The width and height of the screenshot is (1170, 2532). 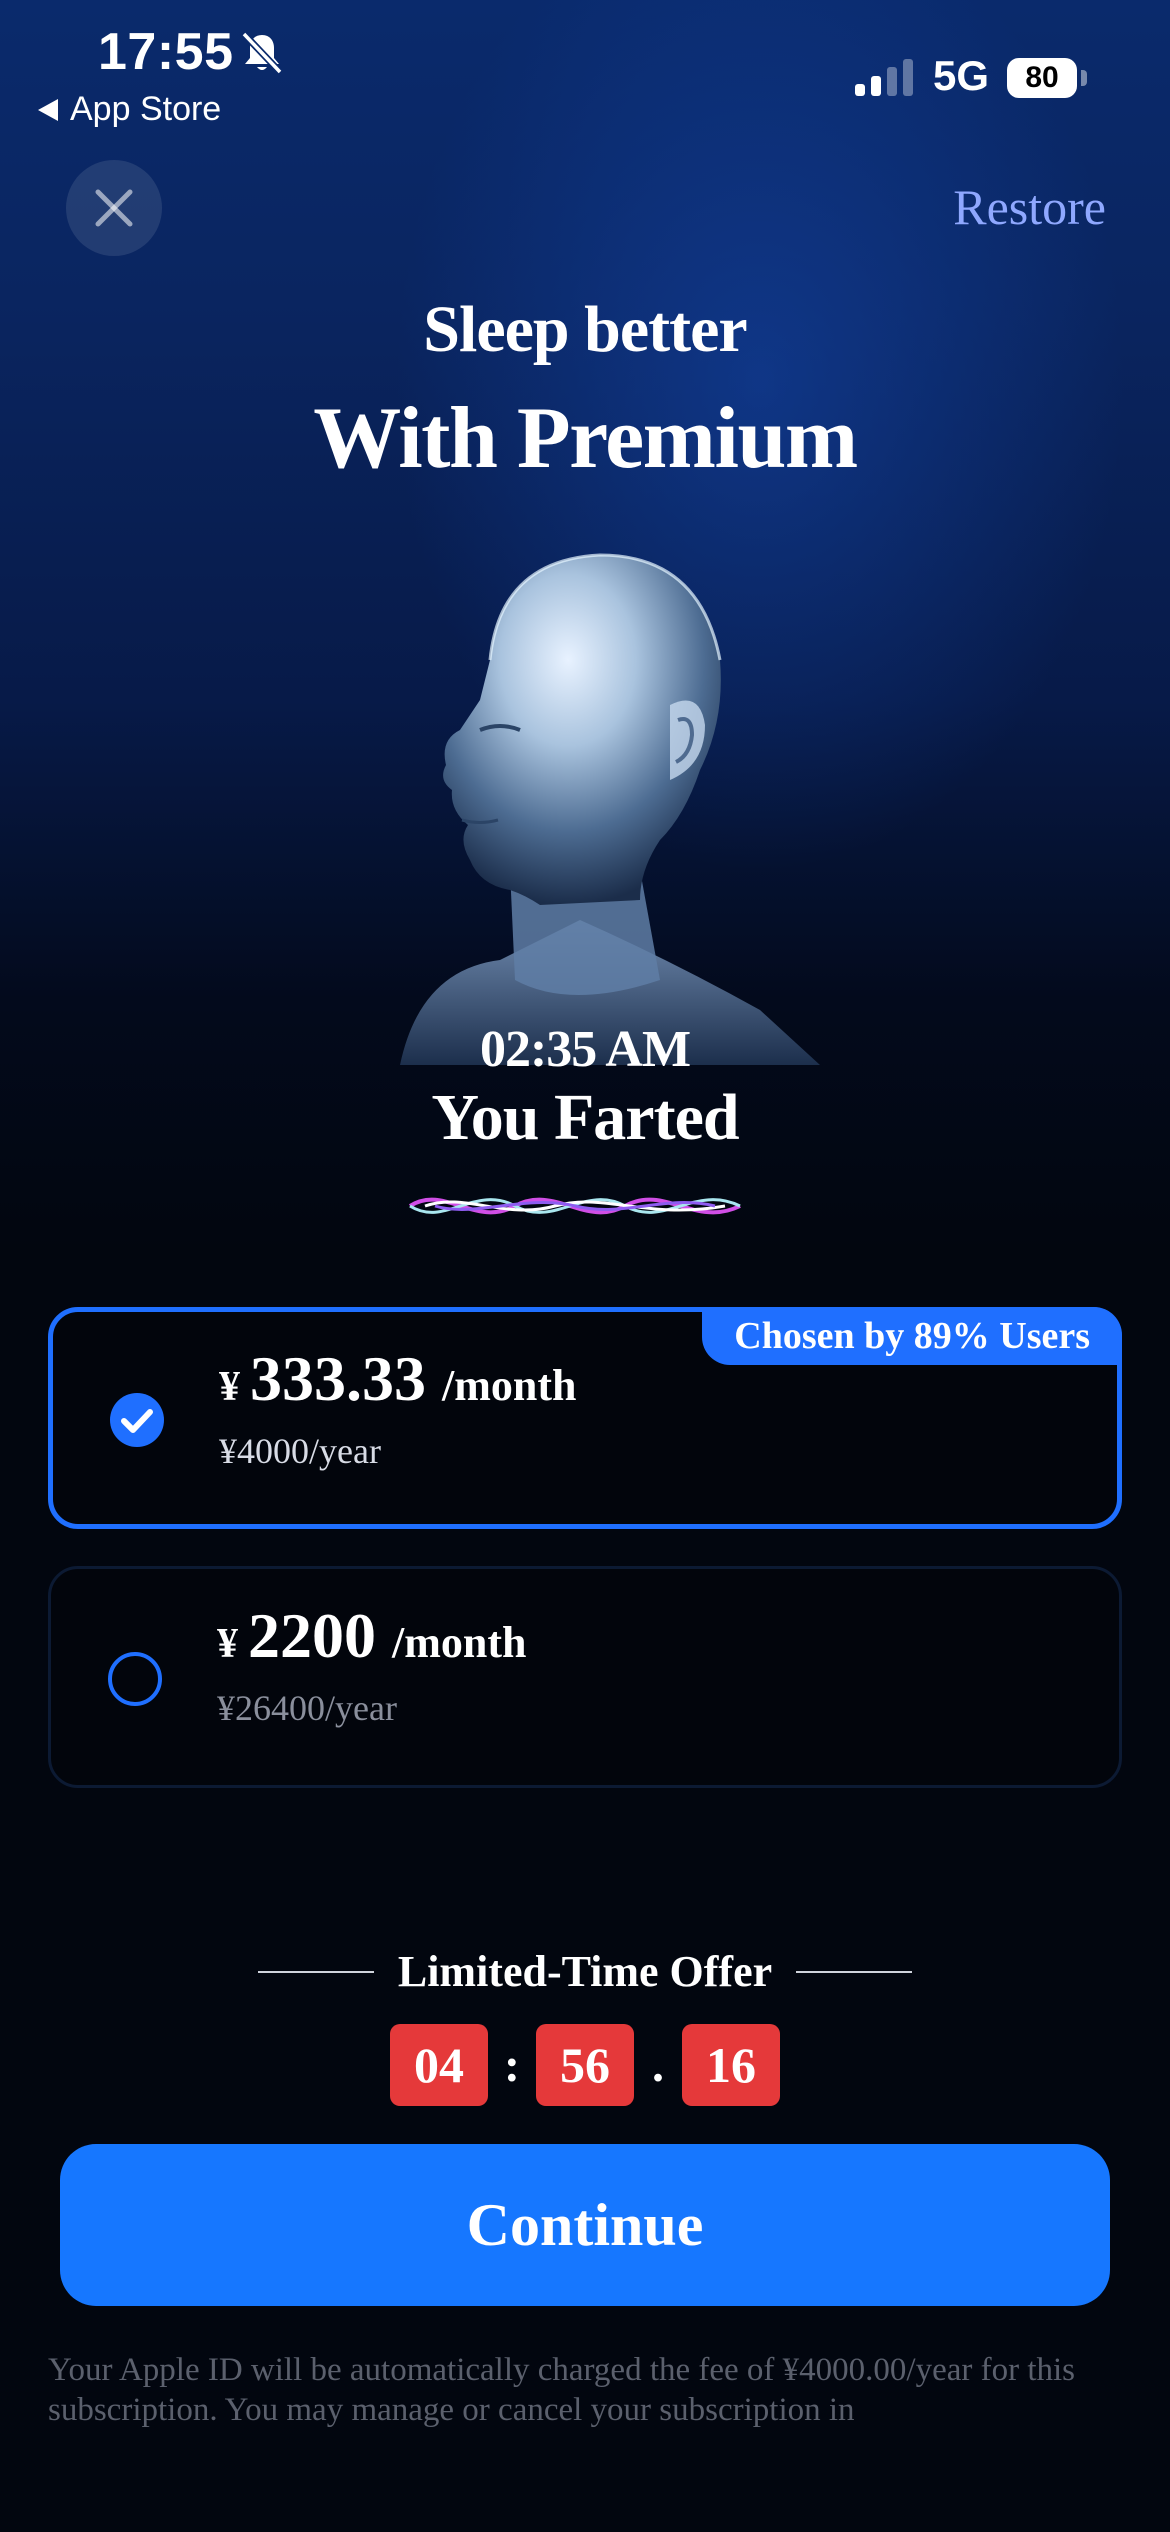 I want to click on event-title: You Farted, so click(x=585, y=1117).